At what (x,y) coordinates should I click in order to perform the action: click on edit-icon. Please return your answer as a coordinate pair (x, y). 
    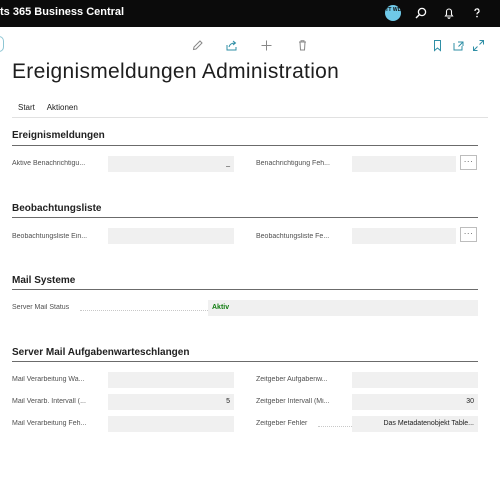
    Looking at the image, I should click on (197, 45).